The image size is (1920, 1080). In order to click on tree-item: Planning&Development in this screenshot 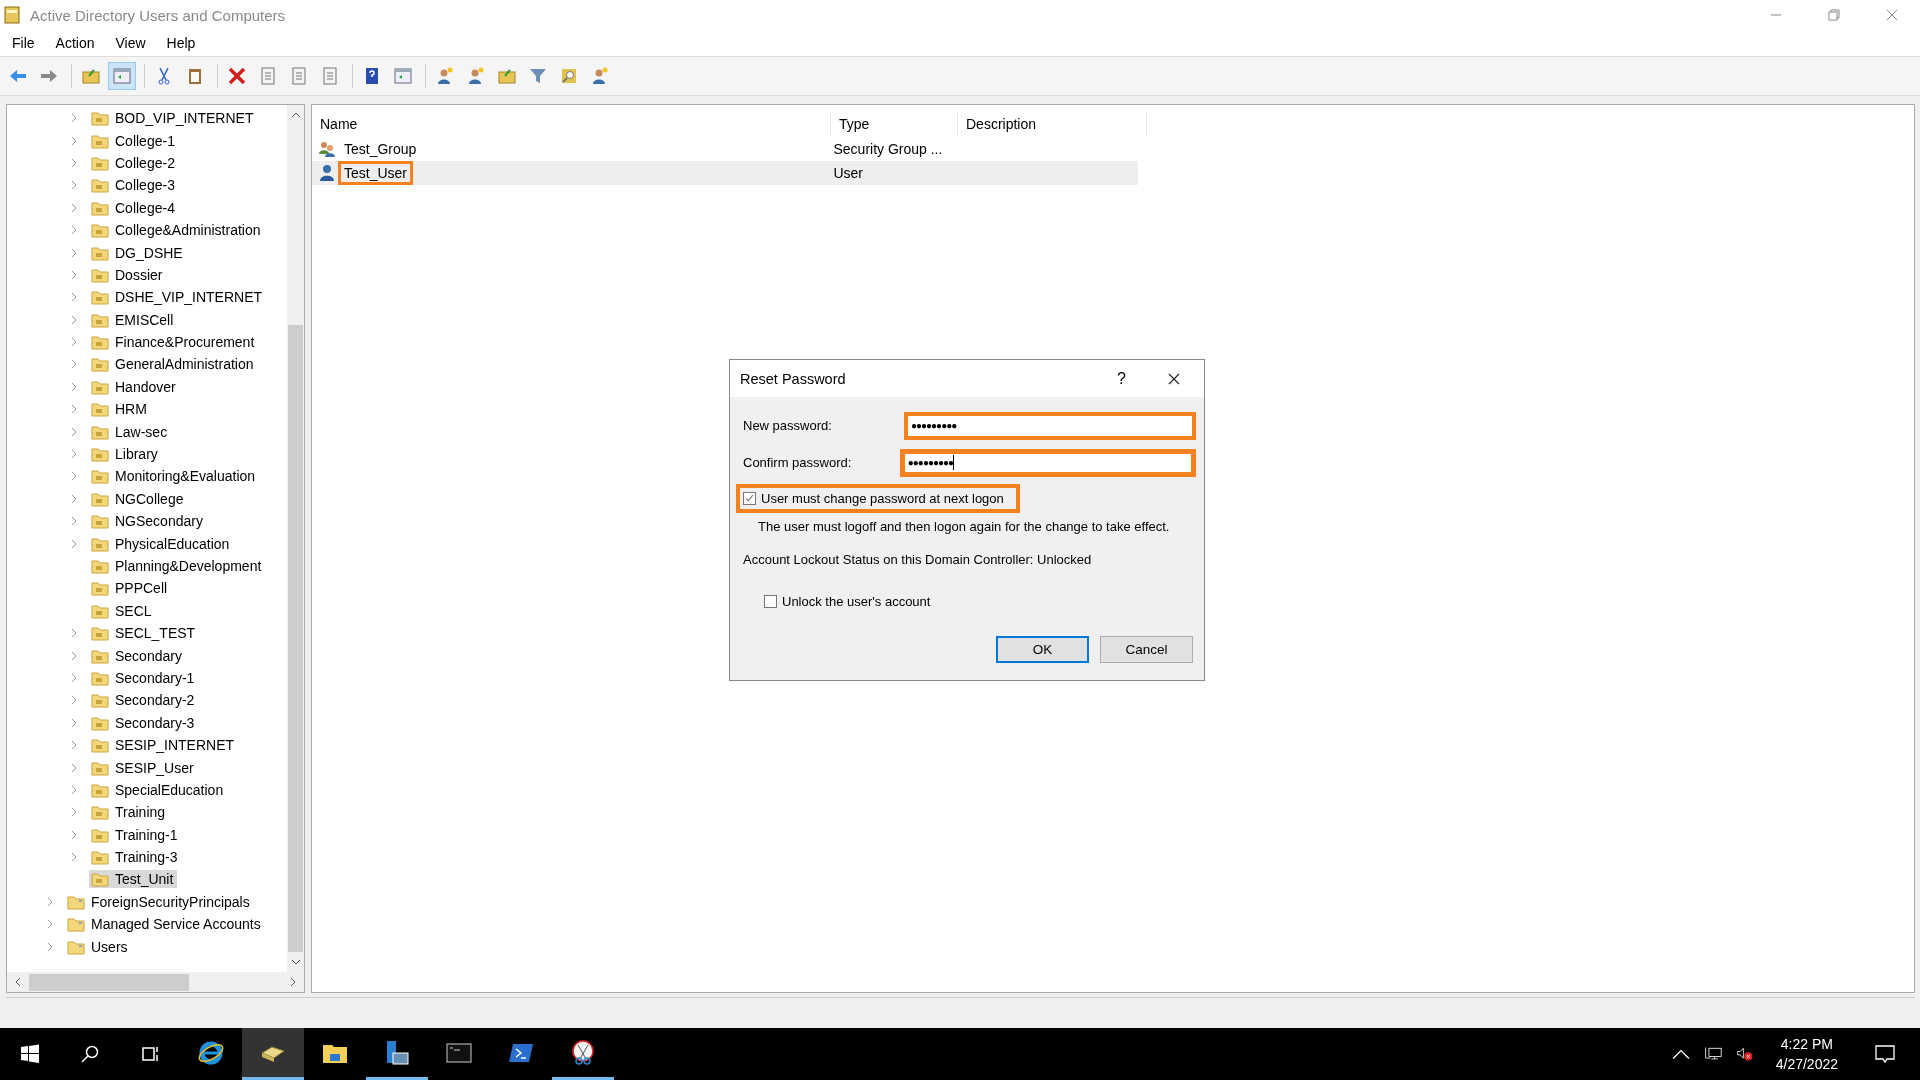, I will do `click(177, 566)`.